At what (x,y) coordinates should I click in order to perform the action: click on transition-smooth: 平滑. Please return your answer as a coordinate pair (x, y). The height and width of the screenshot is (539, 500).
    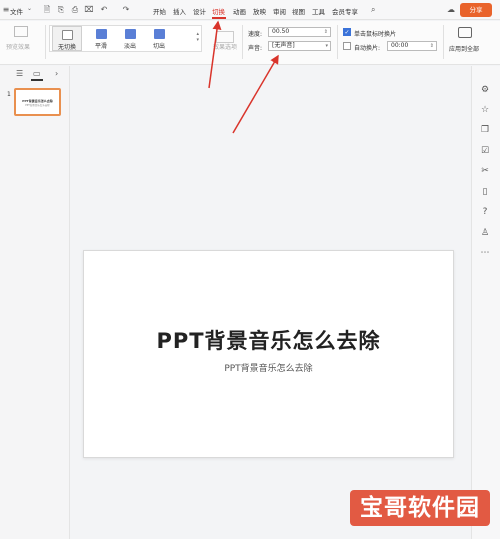
    Looking at the image, I should click on (101, 38).